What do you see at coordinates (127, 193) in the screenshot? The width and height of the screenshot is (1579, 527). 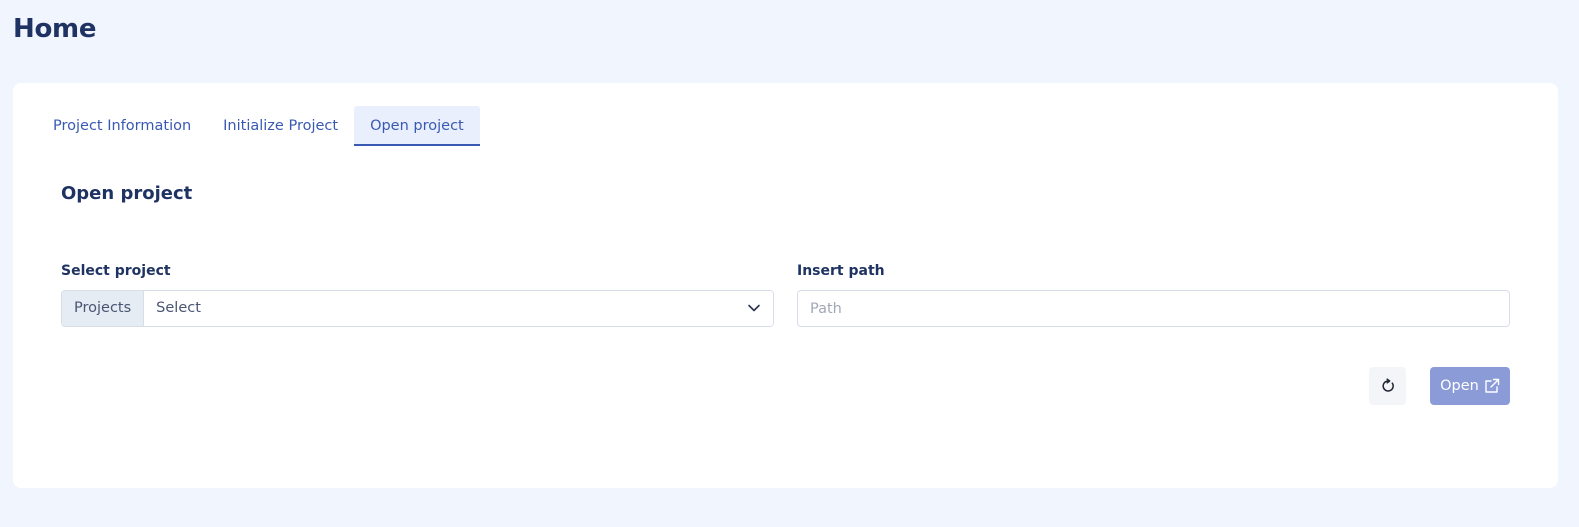 I see `section-title: Open project` at bounding box center [127, 193].